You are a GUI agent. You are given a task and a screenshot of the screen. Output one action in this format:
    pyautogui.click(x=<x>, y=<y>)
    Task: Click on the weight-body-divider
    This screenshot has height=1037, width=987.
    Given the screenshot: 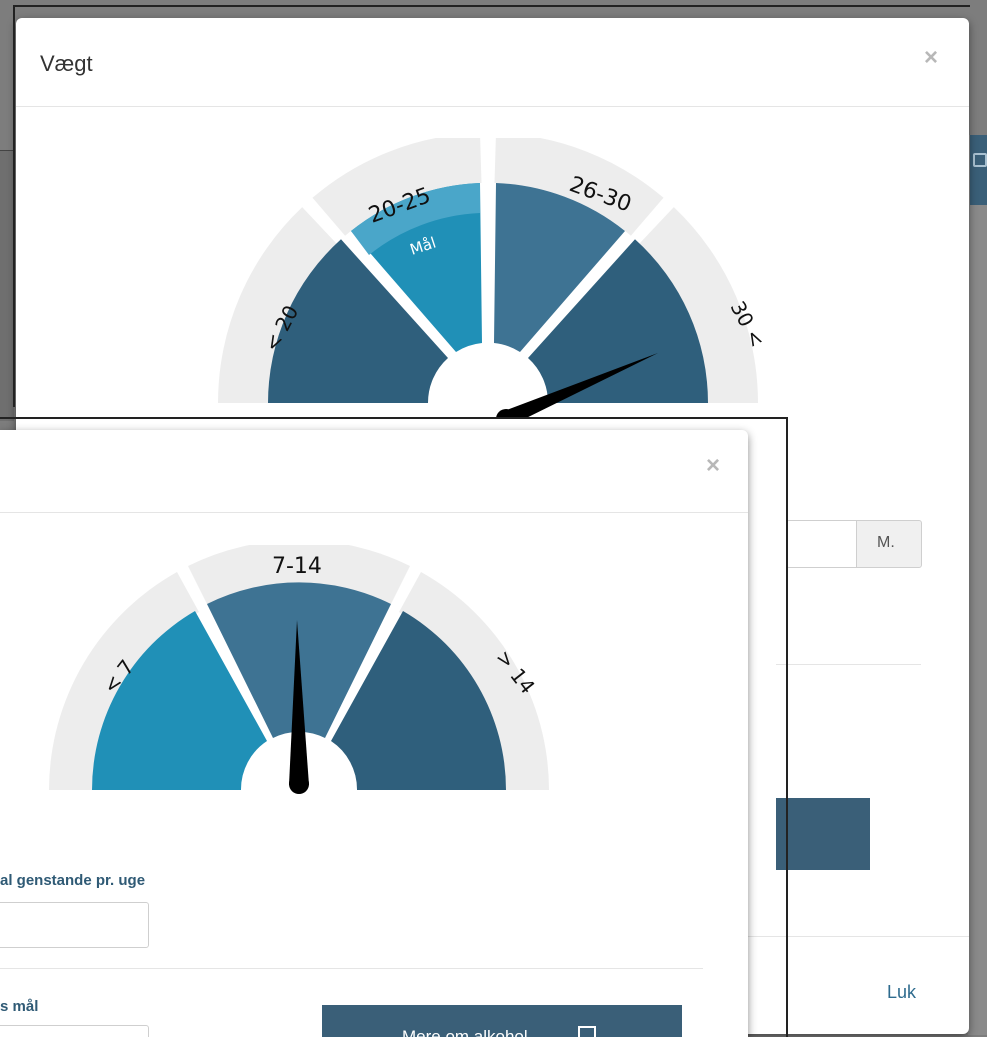 What is the action you would take?
    pyautogui.click(x=848, y=664)
    